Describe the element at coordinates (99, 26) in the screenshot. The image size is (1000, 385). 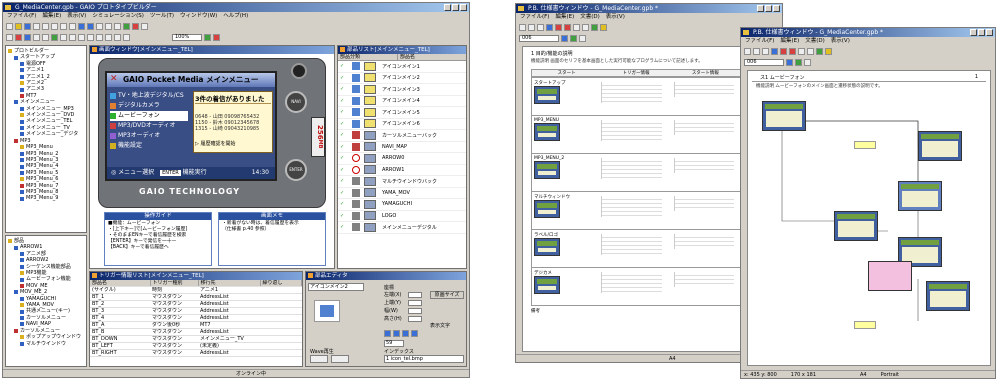
I see `trigger-icon` at that location.